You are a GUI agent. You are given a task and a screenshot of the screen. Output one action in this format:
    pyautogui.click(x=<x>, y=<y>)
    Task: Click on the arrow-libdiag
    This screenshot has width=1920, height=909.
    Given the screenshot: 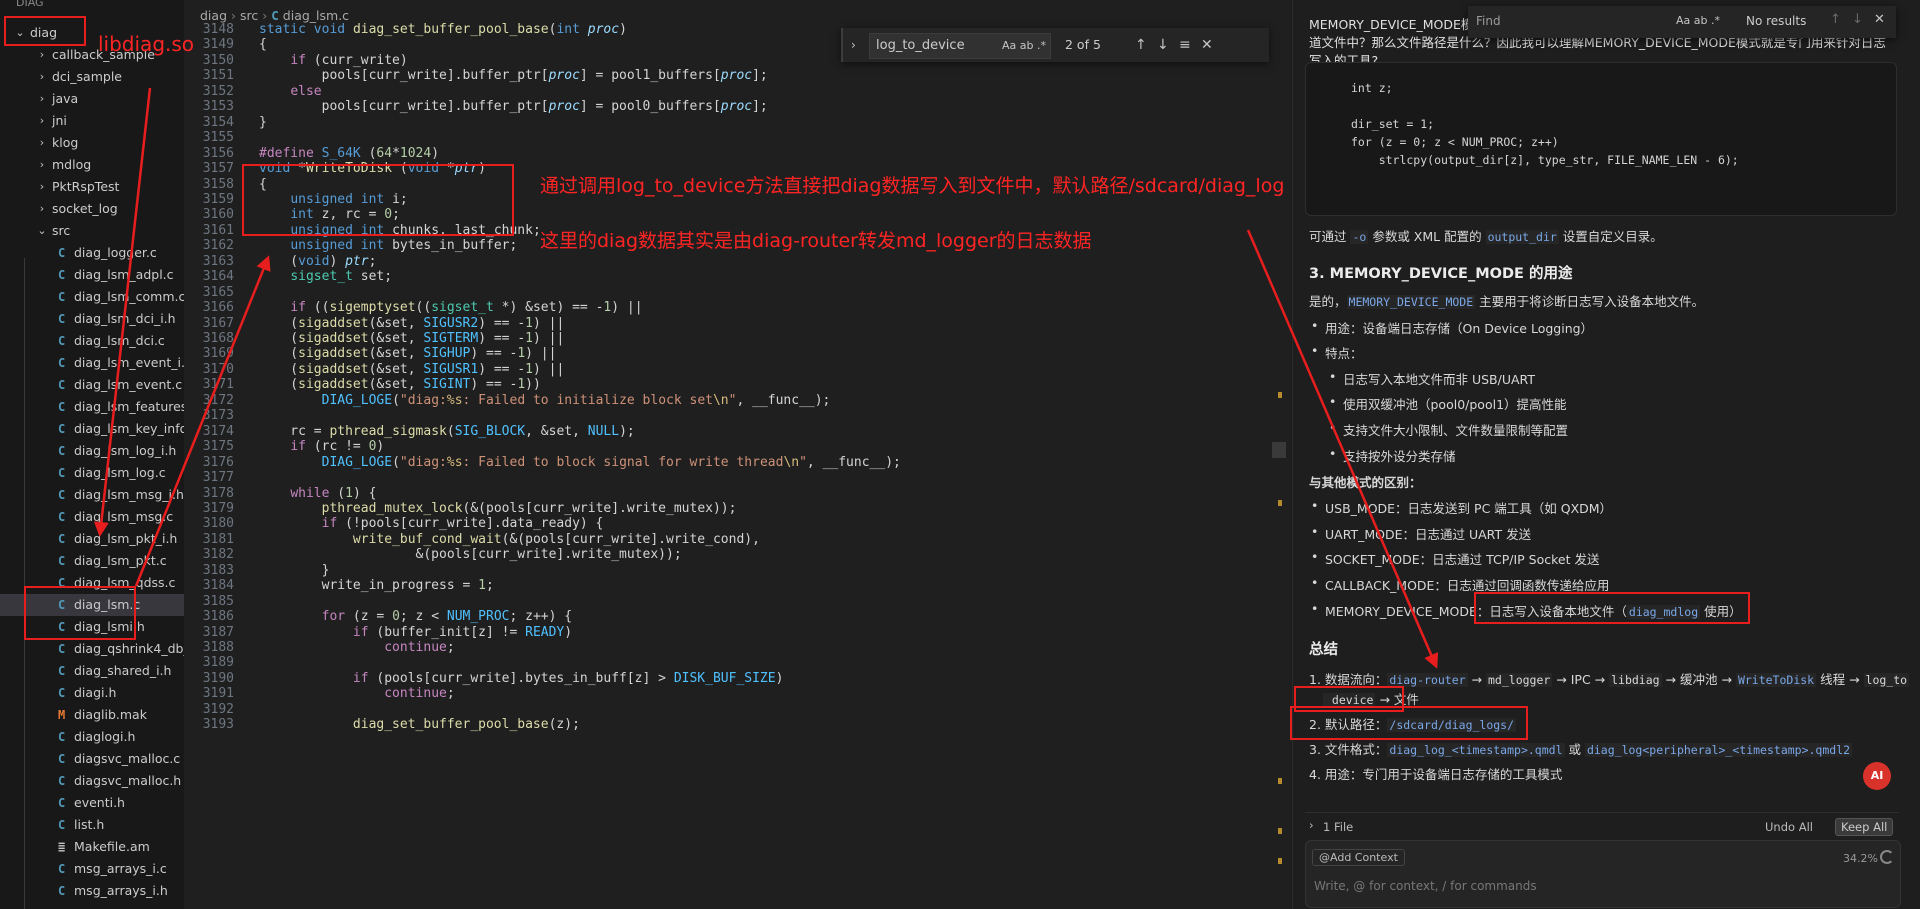 What is the action you would take?
    pyautogui.click(x=122, y=312)
    